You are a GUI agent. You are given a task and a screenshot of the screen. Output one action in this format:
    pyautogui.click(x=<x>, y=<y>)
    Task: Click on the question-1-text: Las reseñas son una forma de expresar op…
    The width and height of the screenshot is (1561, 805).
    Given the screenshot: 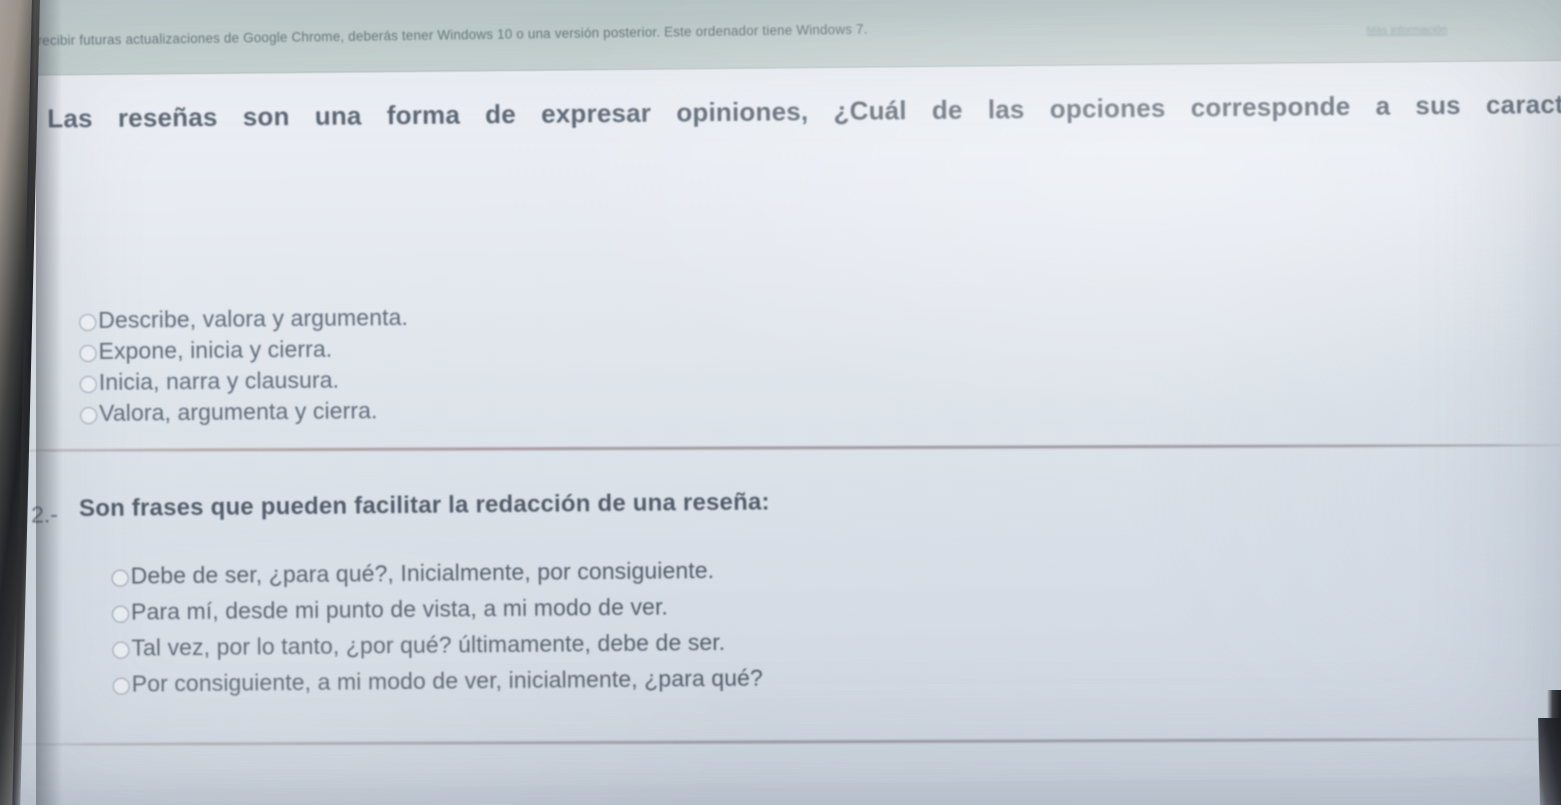 What is the action you would take?
    pyautogui.click(x=804, y=110)
    